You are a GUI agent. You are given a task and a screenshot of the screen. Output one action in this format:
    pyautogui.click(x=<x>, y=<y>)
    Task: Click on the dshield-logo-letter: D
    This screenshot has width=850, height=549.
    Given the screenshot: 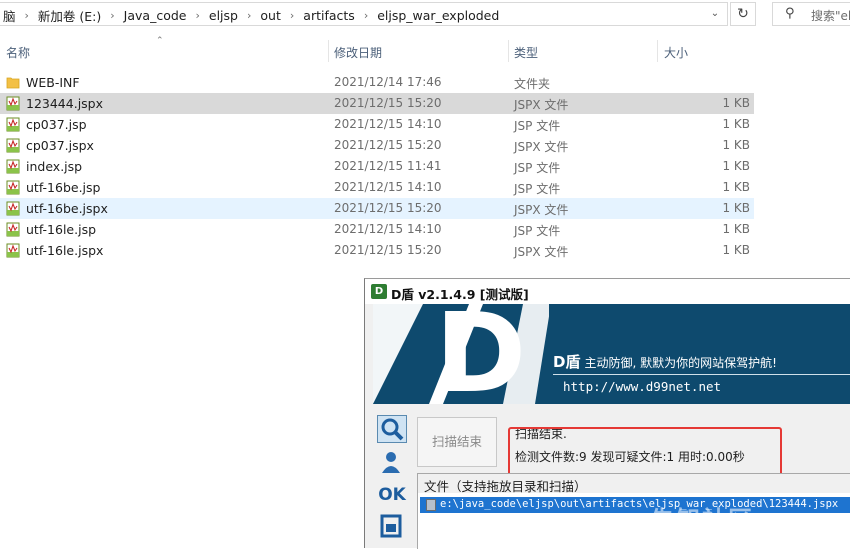 What is the action you would take?
    pyautogui.click(x=481, y=354)
    